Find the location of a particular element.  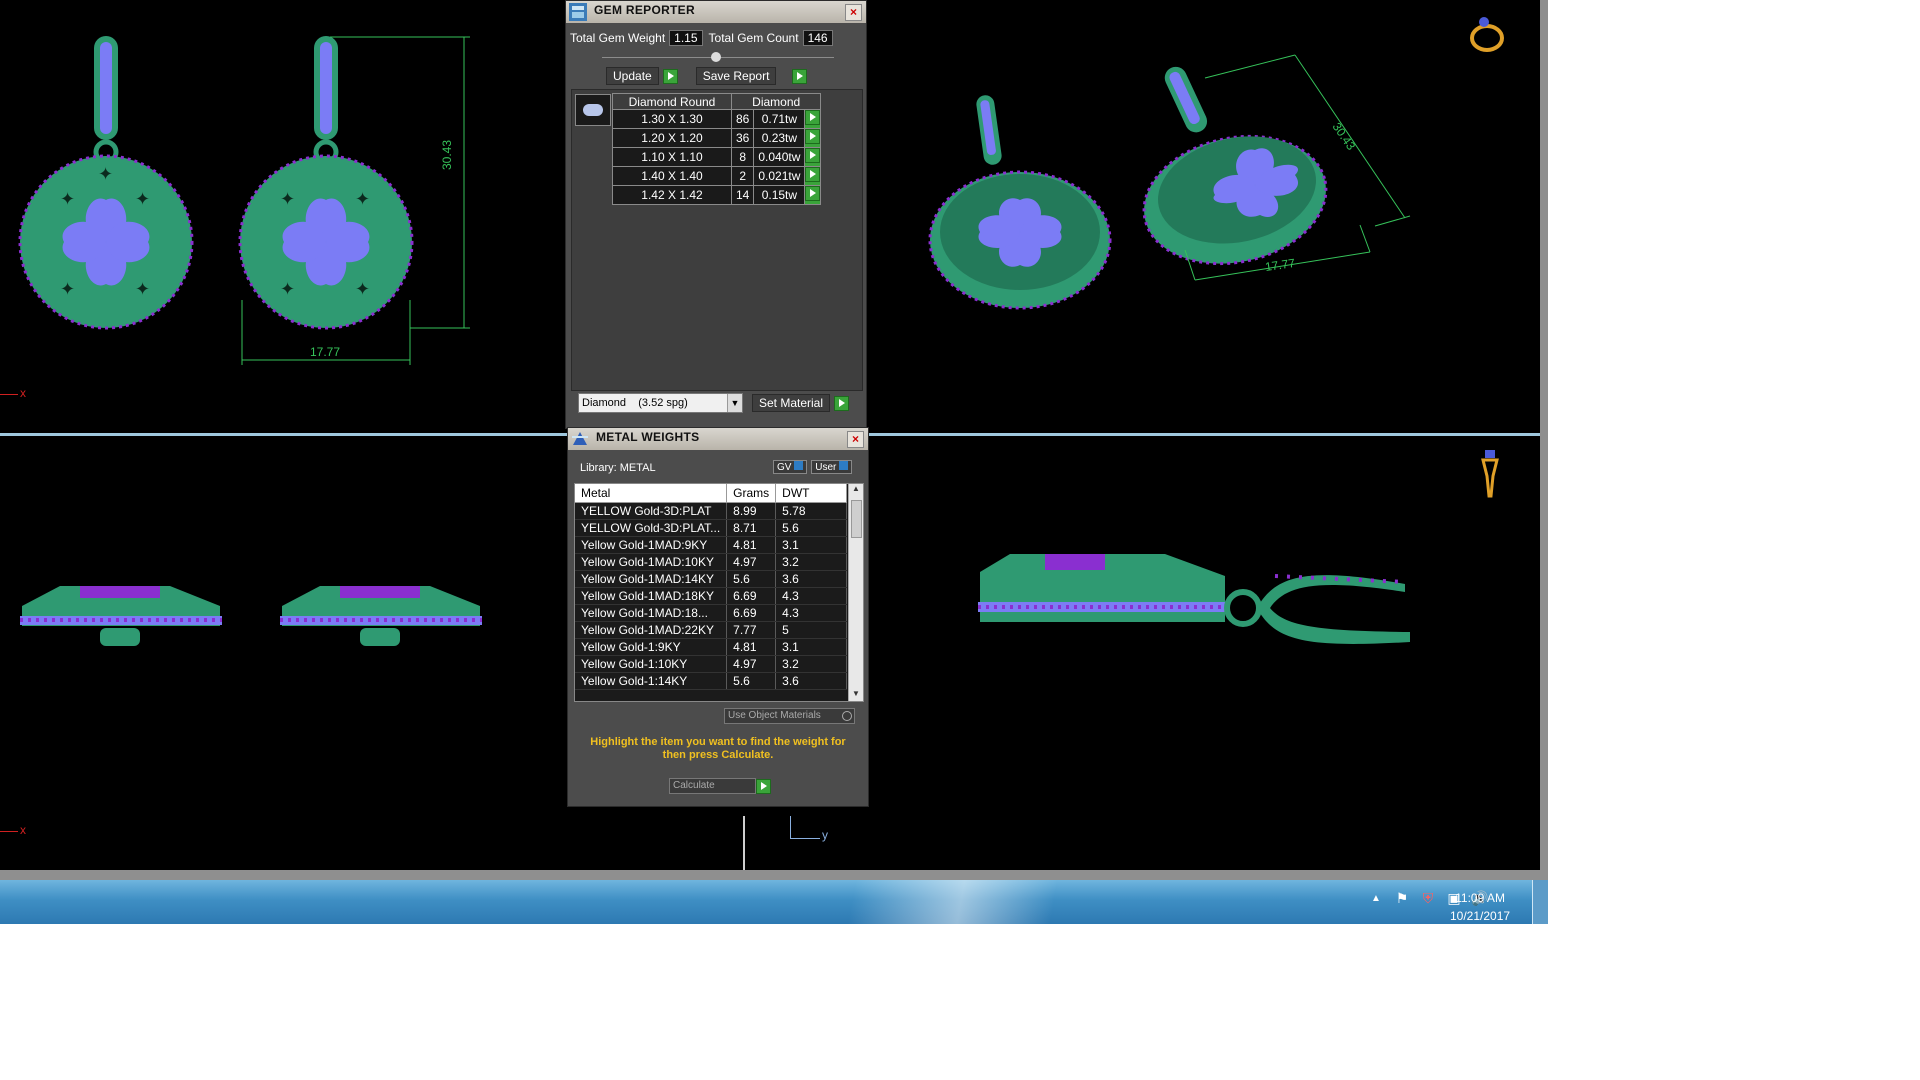

metal-name: Yellow Gold-1:9KY is located at coordinates (651, 647).